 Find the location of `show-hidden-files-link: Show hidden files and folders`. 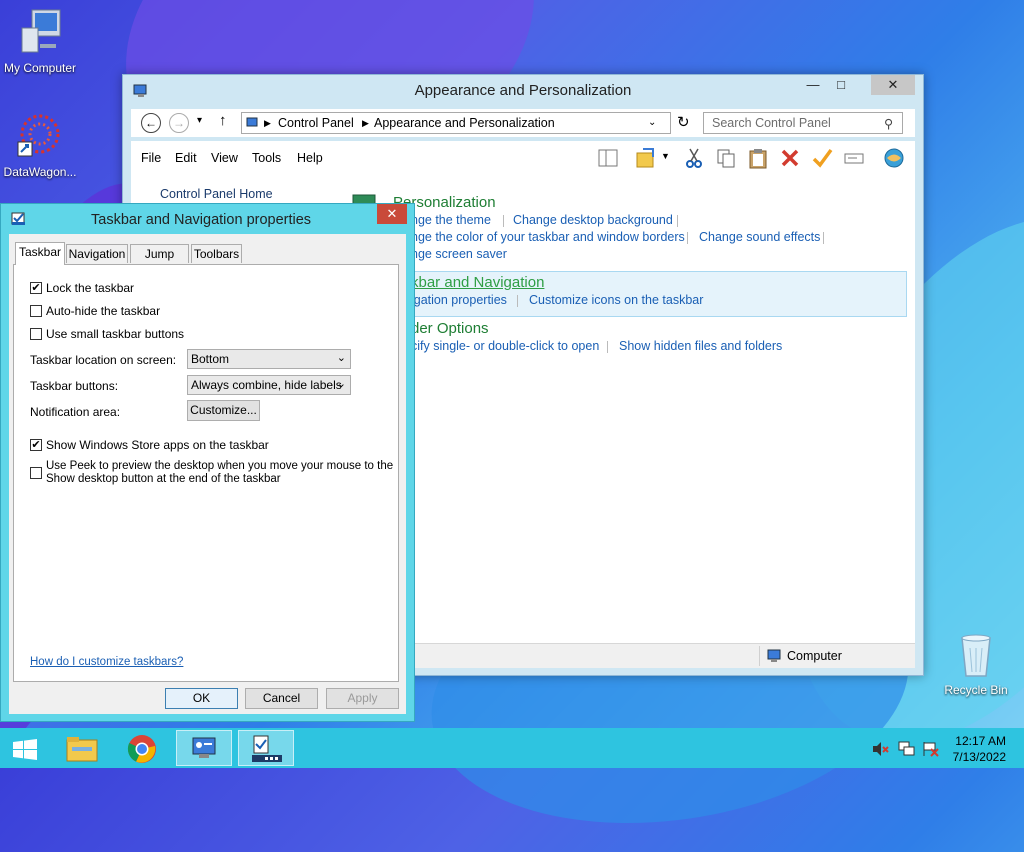

show-hidden-files-link: Show hidden files and folders is located at coordinates (700, 346).